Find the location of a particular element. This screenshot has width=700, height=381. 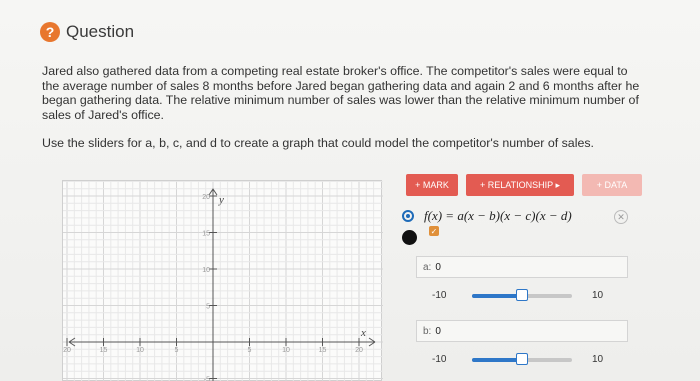

function-row: f(x) = a(x − b)(x − c)(x − d) is located at coordinates (487, 216).